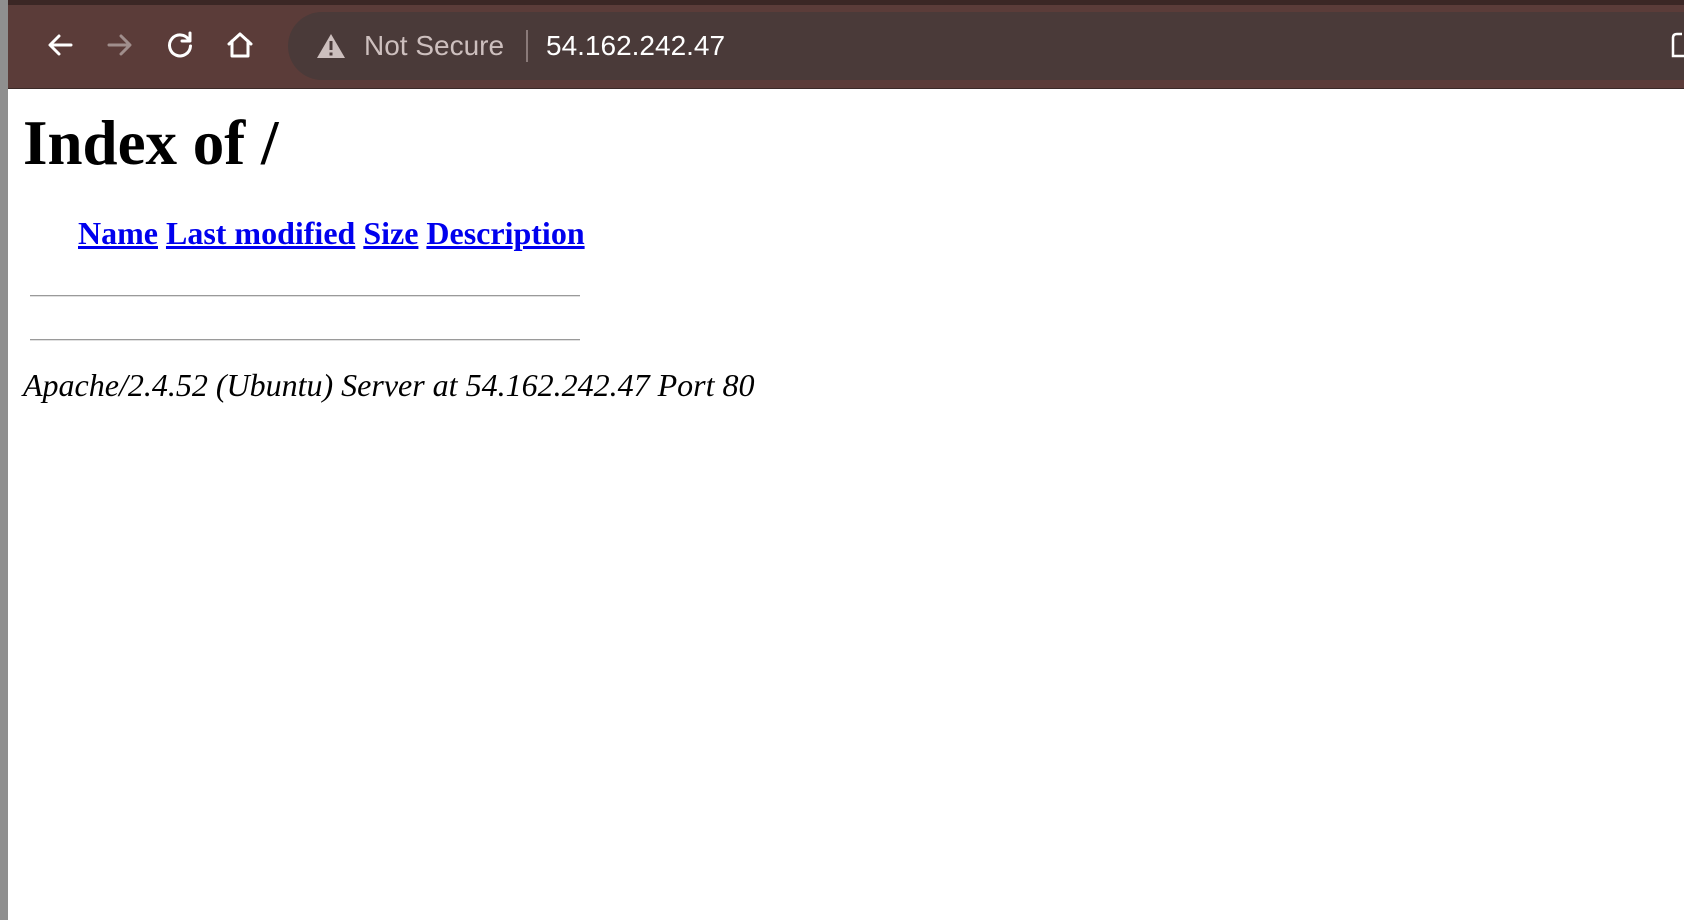  Describe the element at coordinates (527, 46) in the screenshot. I see `address-divider` at that location.